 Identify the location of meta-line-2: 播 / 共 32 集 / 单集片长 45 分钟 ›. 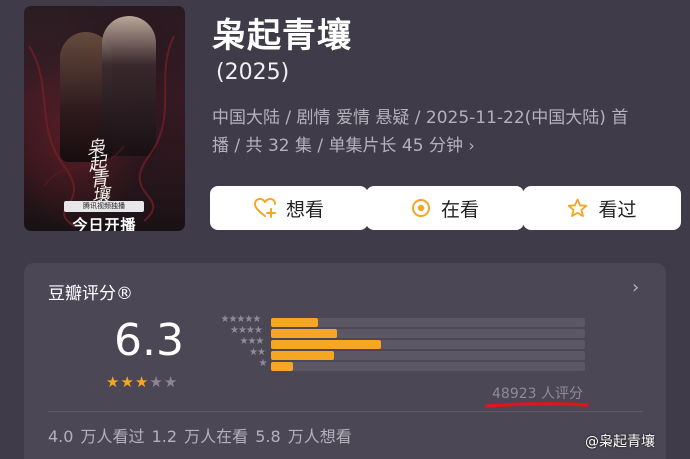
(443, 146).